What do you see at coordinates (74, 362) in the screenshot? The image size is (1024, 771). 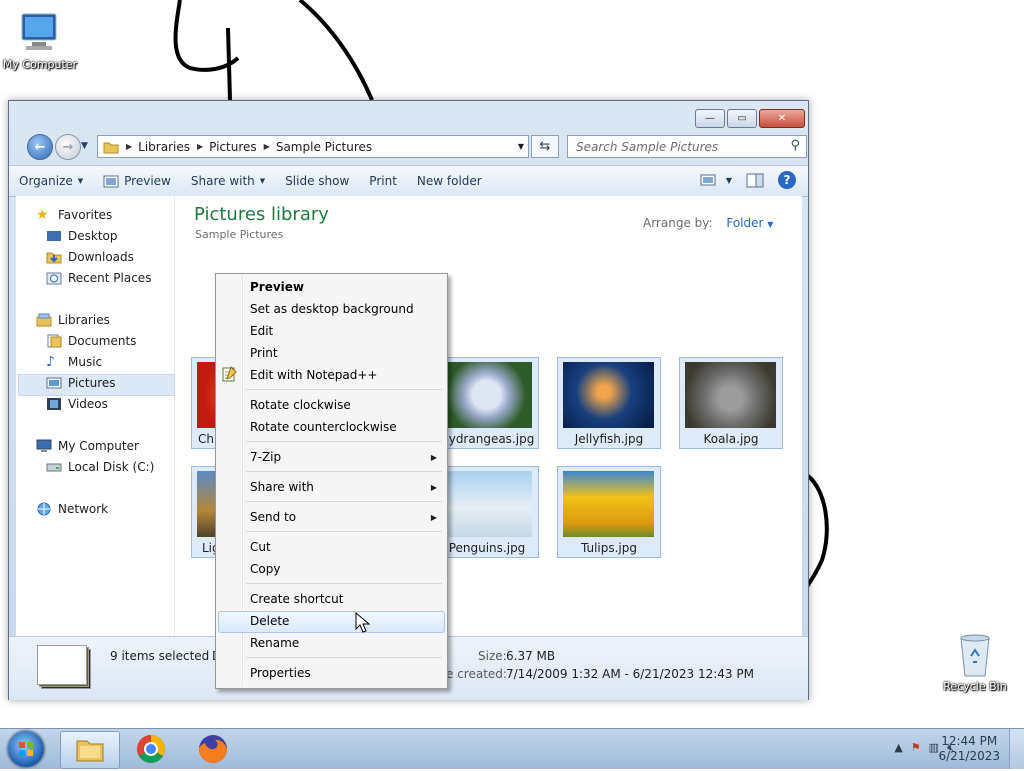 I see `nav-music: ♪ Music` at bounding box center [74, 362].